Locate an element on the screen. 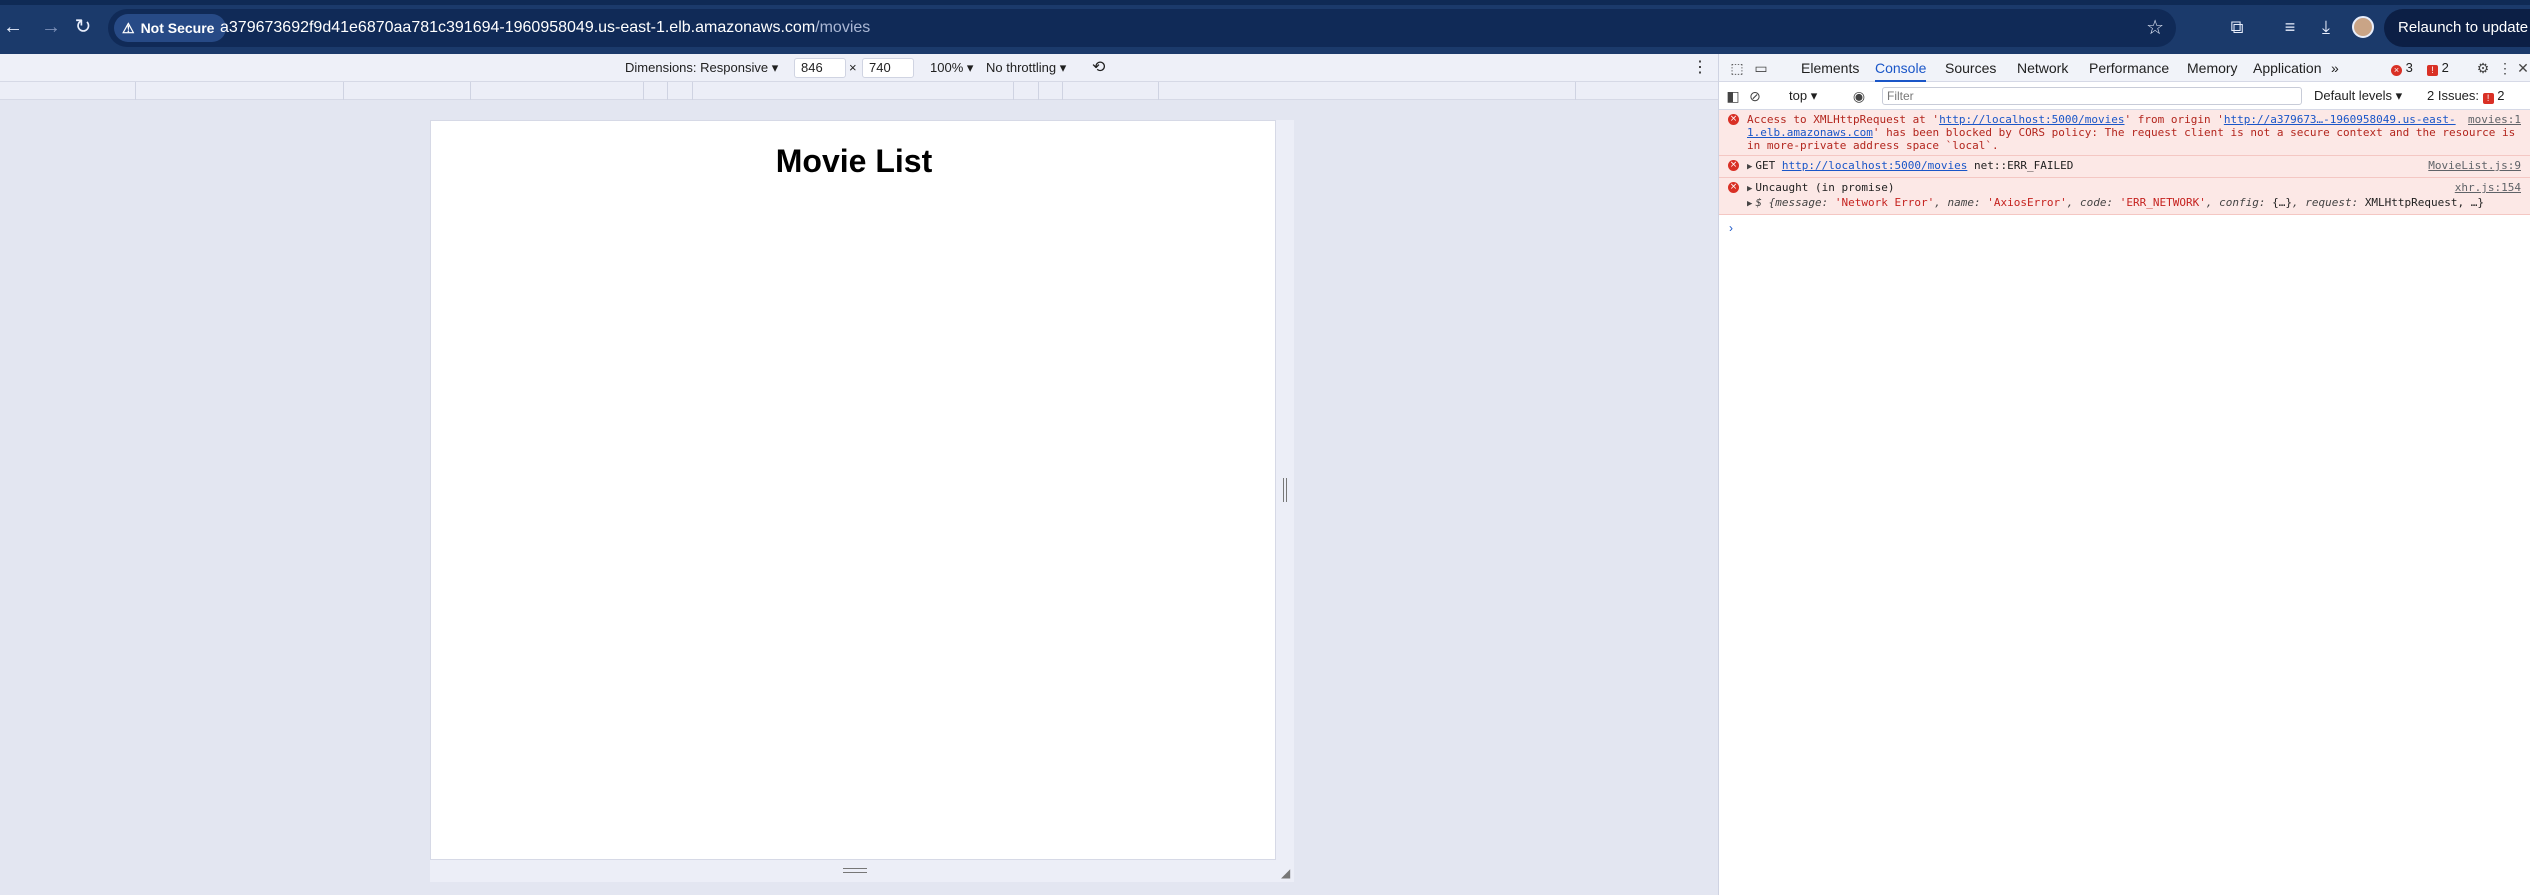 The height and width of the screenshot is (895, 2530). kebab-icon: ⋮ is located at coordinates (2505, 68).